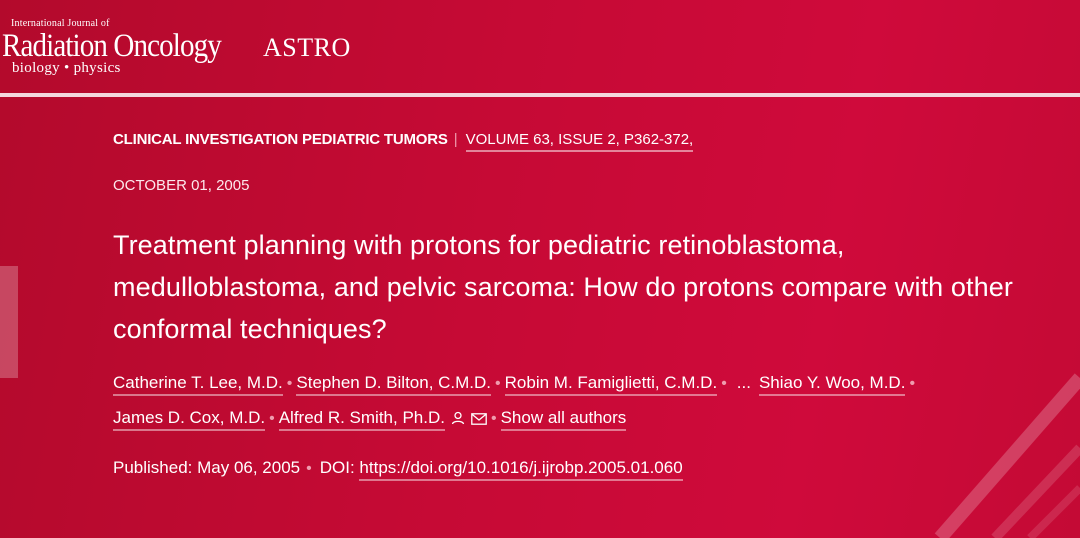  Describe the element at coordinates (563, 419) in the screenshot. I see `show-all-authors-link: Show all authors` at that location.